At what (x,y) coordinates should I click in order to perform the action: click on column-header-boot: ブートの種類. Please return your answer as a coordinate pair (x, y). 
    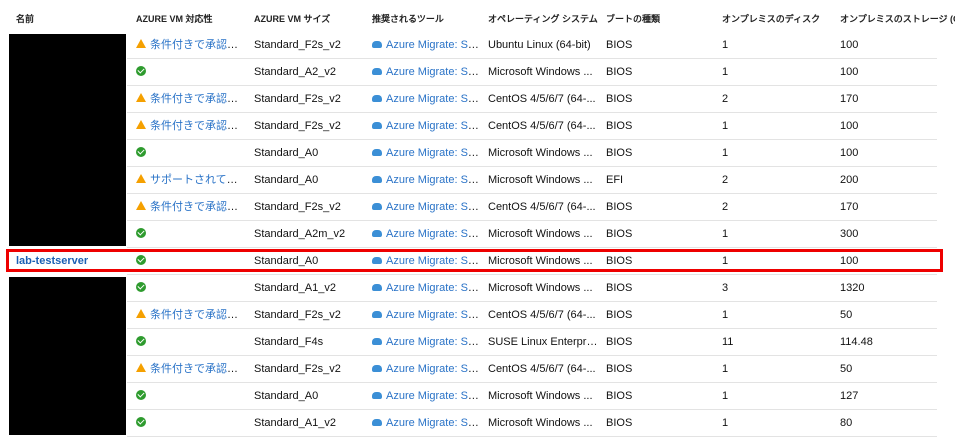
    Looking at the image, I should click on (633, 18).